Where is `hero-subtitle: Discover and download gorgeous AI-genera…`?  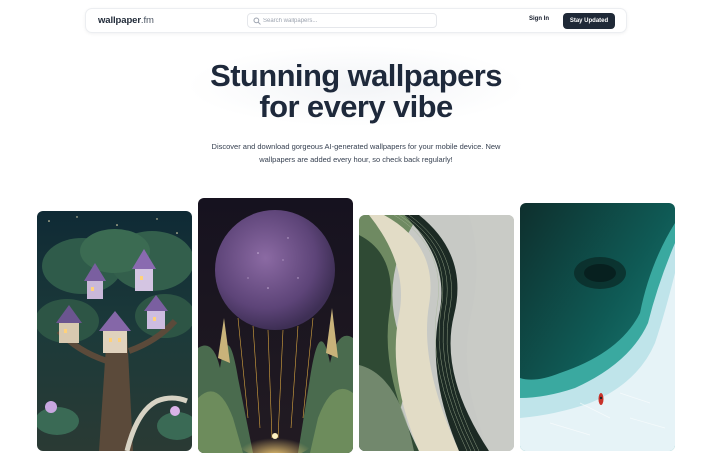 hero-subtitle: Discover and download gorgeous AI-genera… is located at coordinates (356, 153).